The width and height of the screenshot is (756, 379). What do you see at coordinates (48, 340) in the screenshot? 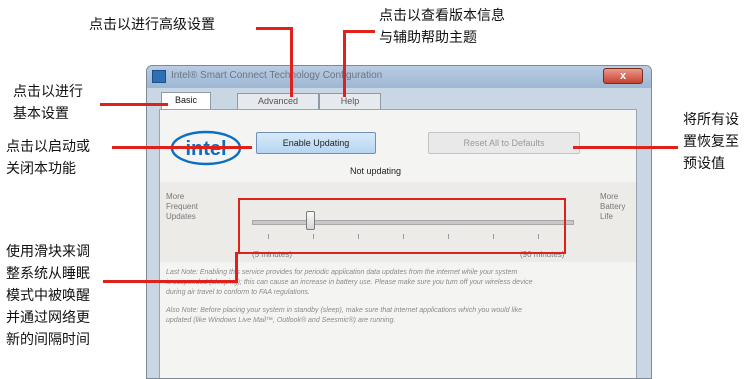
I see `slider-annotation-line5: 新的间隔时间` at bounding box center [48, 340].